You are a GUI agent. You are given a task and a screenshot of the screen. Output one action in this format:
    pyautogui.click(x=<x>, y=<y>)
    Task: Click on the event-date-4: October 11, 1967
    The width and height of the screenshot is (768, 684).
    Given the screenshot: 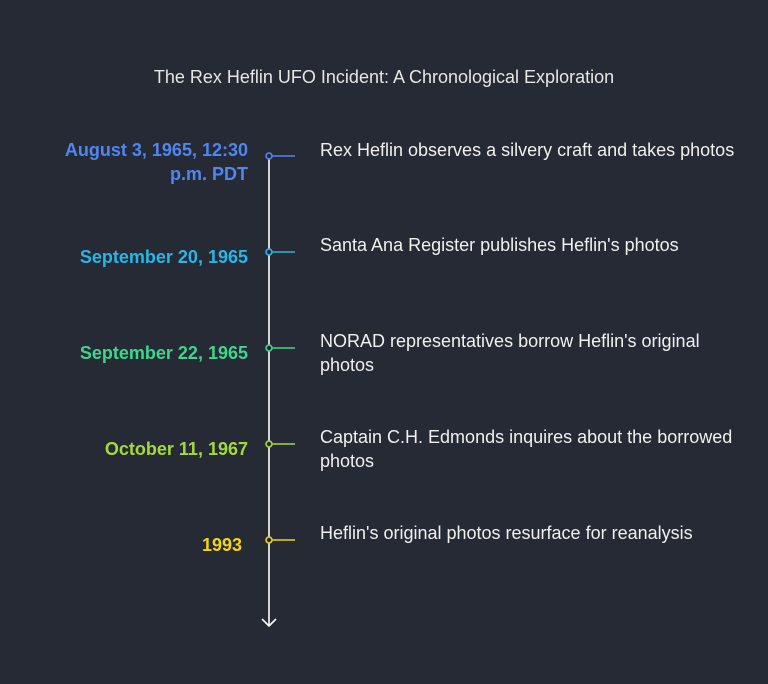 What is the action you would take?
    pyautogui.click(x=176, y=449)
    